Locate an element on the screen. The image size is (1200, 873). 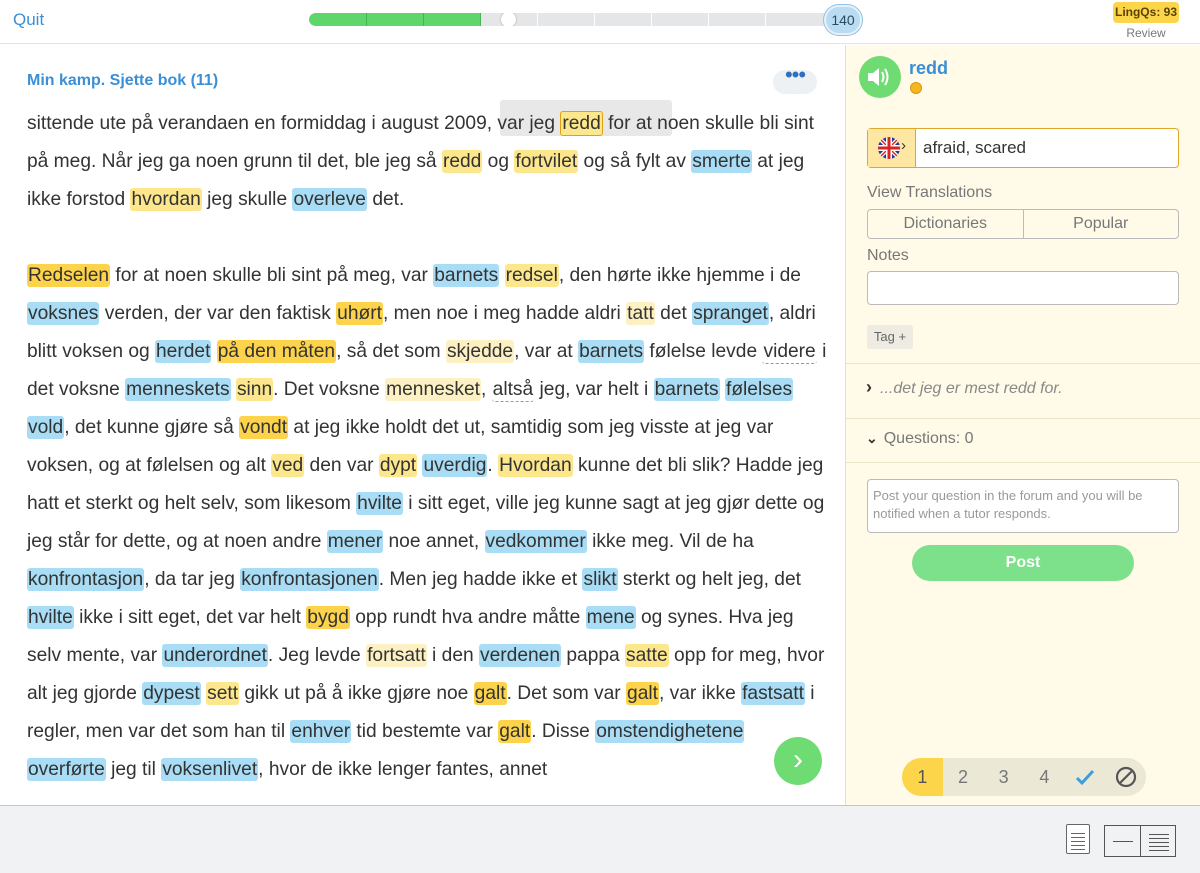
lingq-word: enhver is located at coordinates (321, 731).